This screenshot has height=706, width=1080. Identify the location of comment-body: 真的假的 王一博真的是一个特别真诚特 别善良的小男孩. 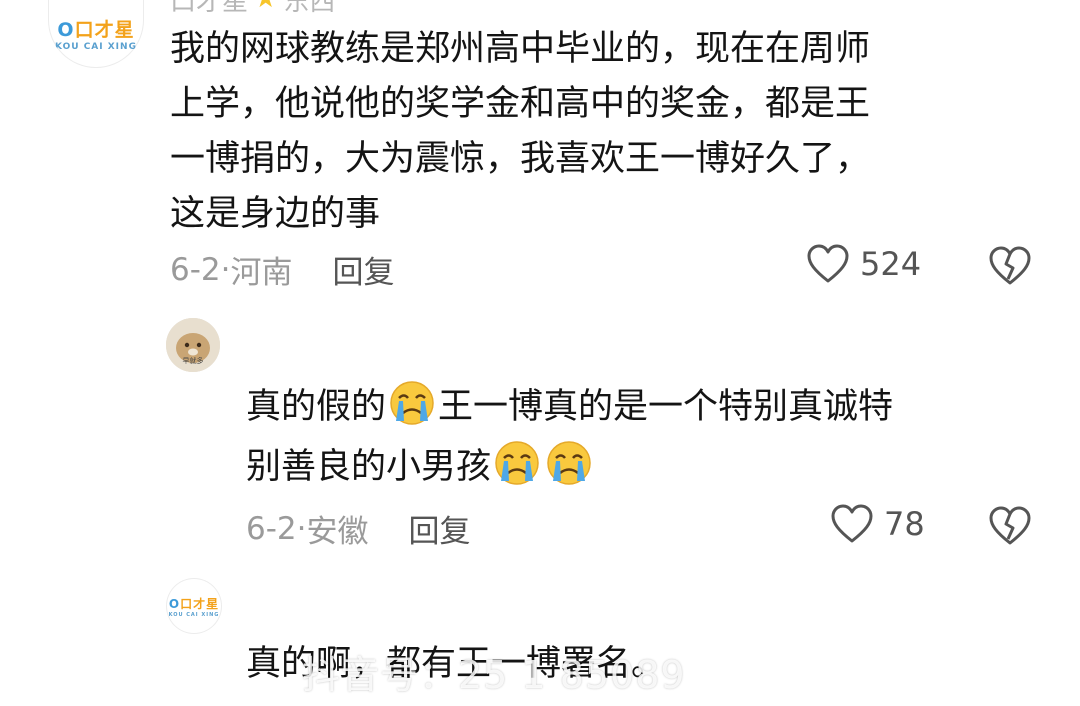
(569, 437).